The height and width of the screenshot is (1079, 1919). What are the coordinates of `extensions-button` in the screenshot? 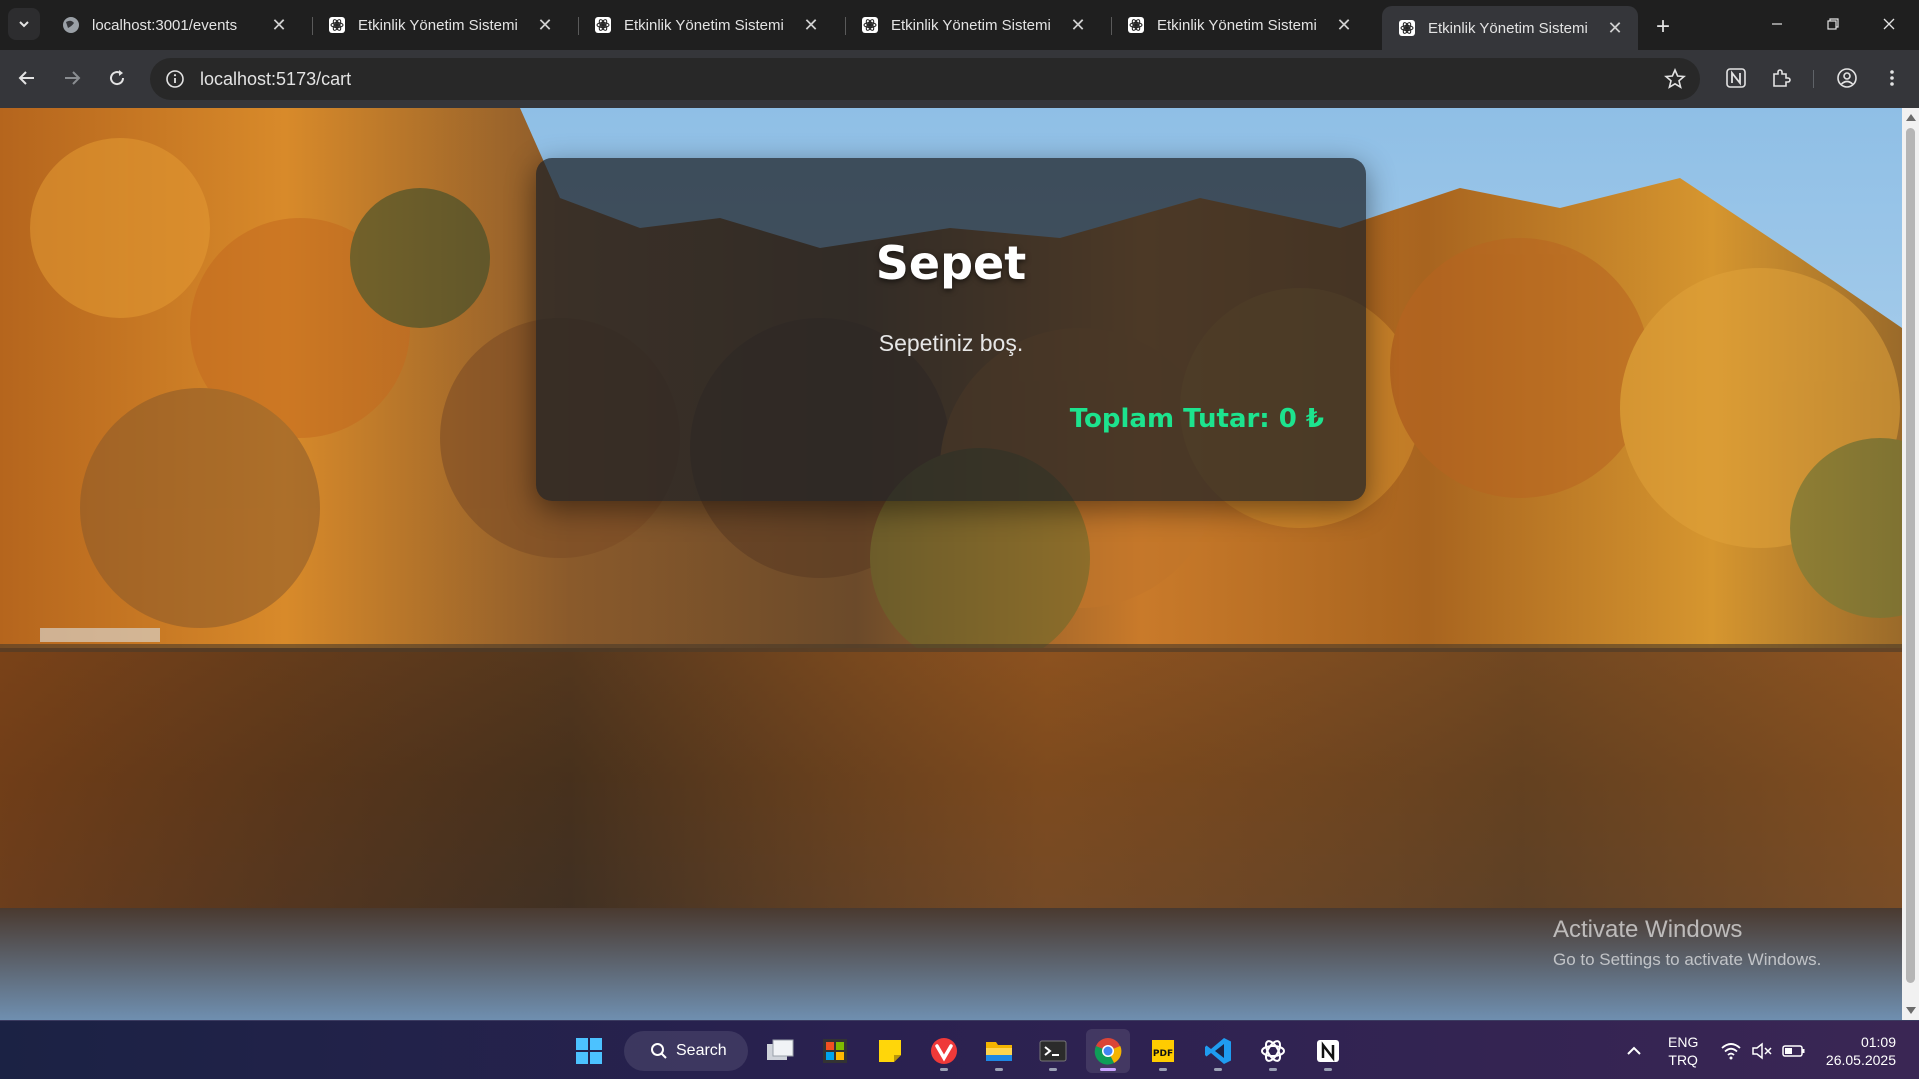 It's located at (1781, 78).